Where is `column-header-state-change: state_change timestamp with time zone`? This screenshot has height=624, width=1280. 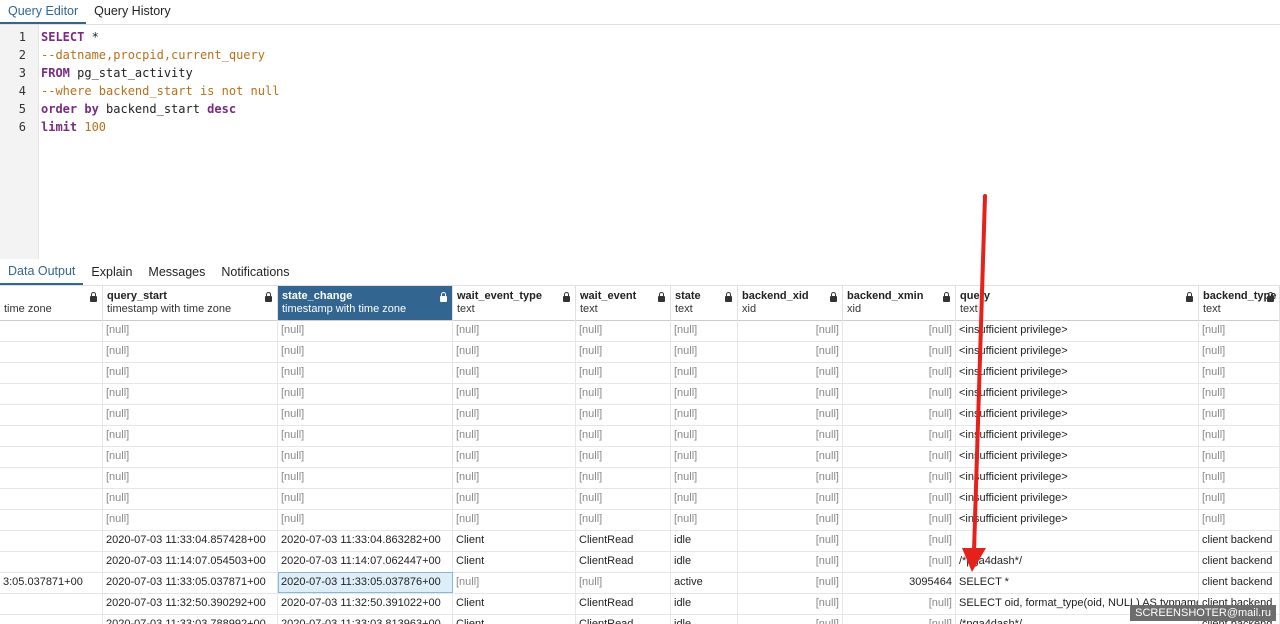 column-header-state-change: state_change timestamp with time zone is located at coordinates (365, 303).